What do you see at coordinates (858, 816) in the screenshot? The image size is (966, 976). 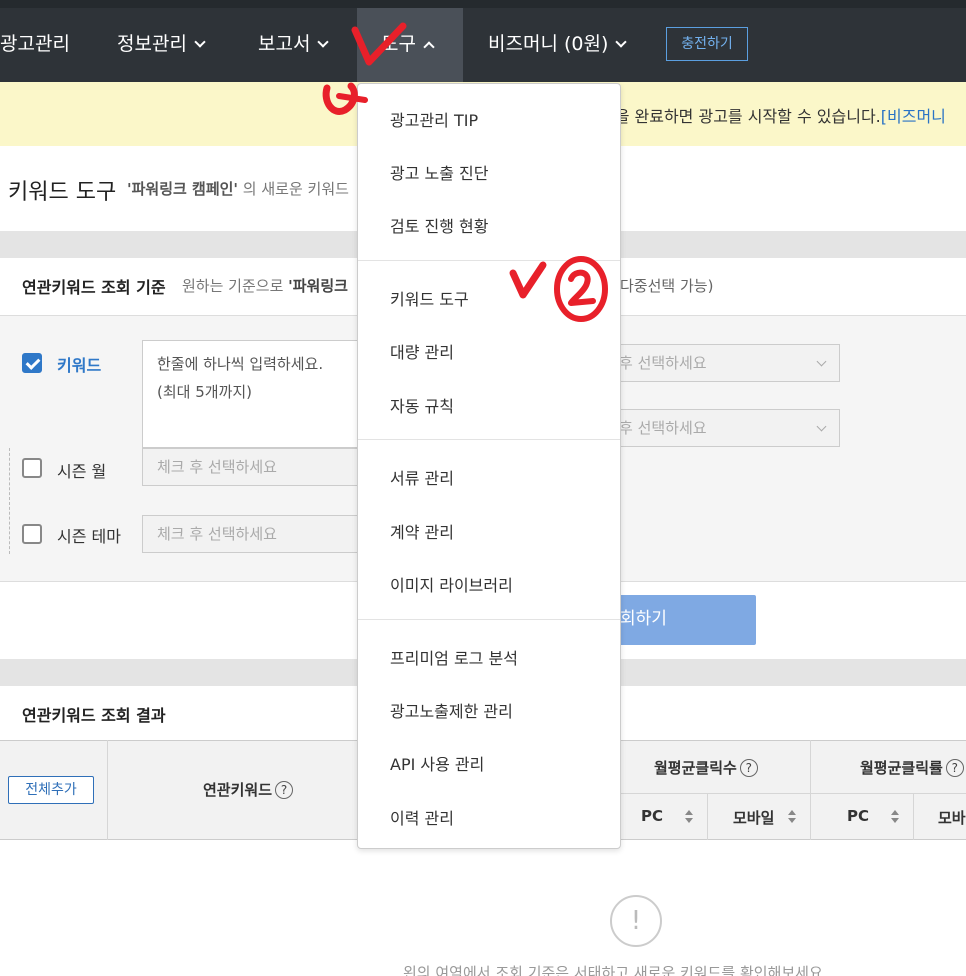 I see `col-ctr-pc: PC` at bounding box center [858, 816].